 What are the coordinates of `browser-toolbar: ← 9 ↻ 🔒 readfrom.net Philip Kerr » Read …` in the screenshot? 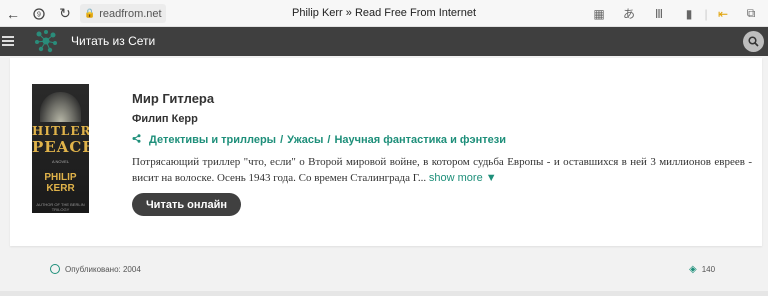 It's located at (384, 13).